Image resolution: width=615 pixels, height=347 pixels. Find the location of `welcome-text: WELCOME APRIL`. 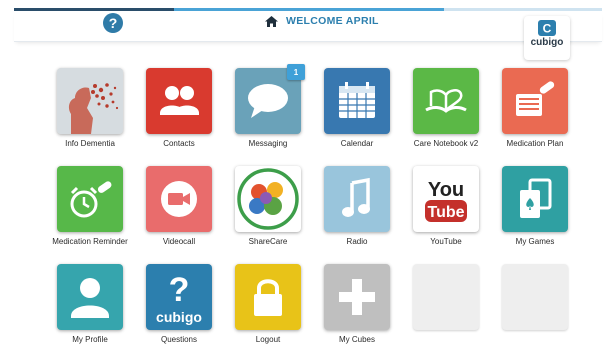

welcome-text: WELCOME APRIL is located at coordinates (332, 21).